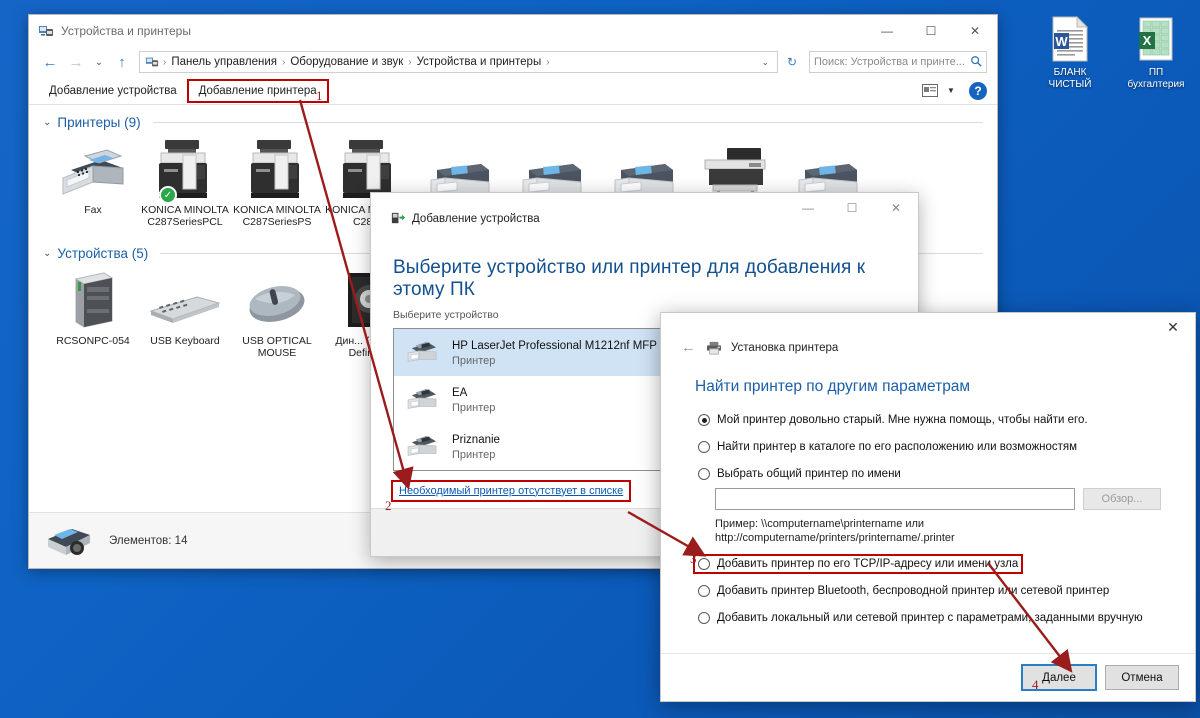  Describe the element at coordinates (1113, 52) in the screenshot. I see `desktop-icons: W БЛАНК ЧИСТЫЙ X ПП бухгалтерия` at that location.